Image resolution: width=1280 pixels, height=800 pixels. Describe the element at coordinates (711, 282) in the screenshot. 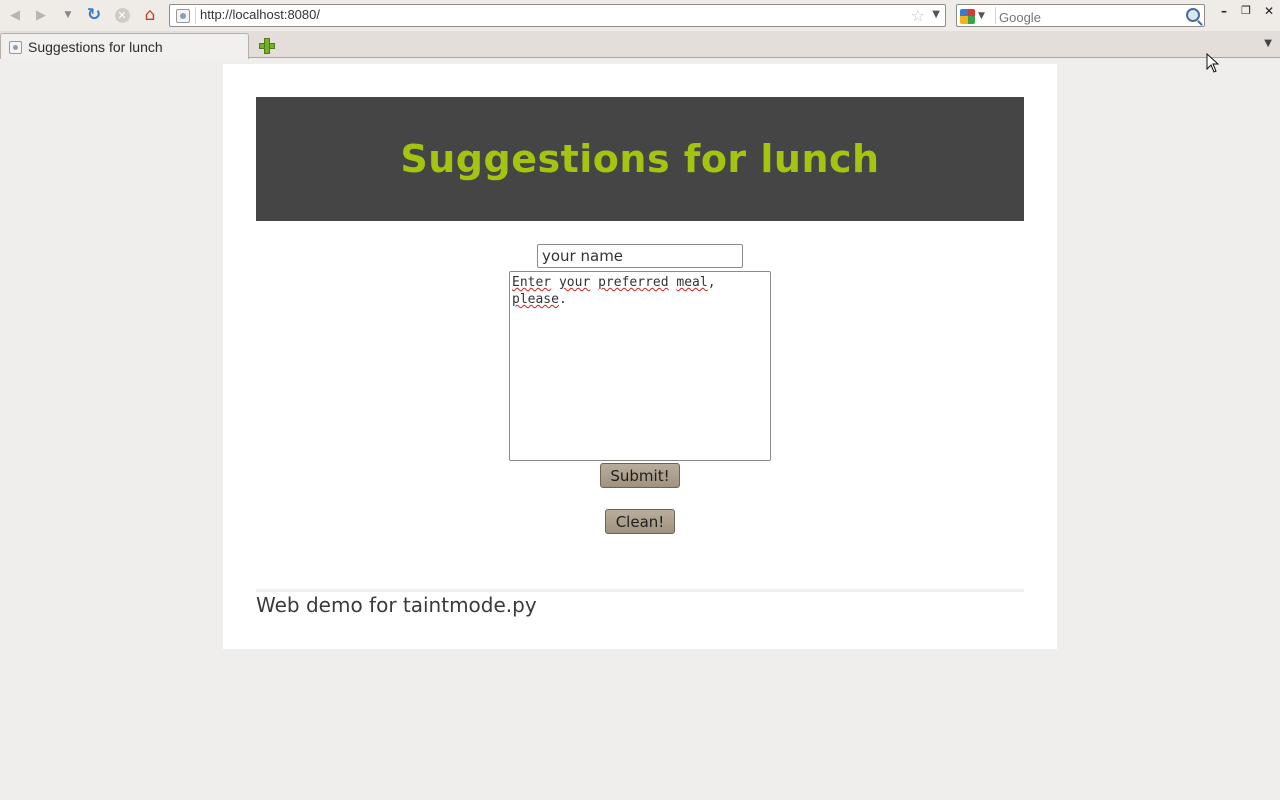

I see `textarea-punct: ,` at that location.